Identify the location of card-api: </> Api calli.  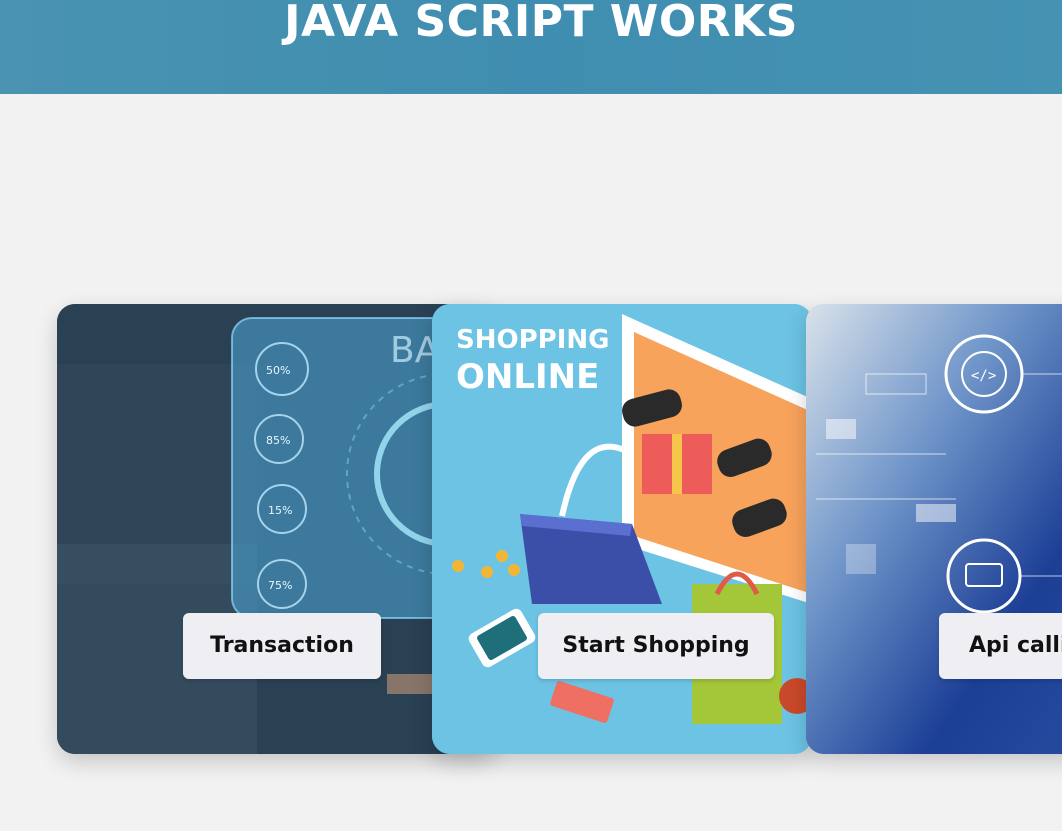
(934, 529).